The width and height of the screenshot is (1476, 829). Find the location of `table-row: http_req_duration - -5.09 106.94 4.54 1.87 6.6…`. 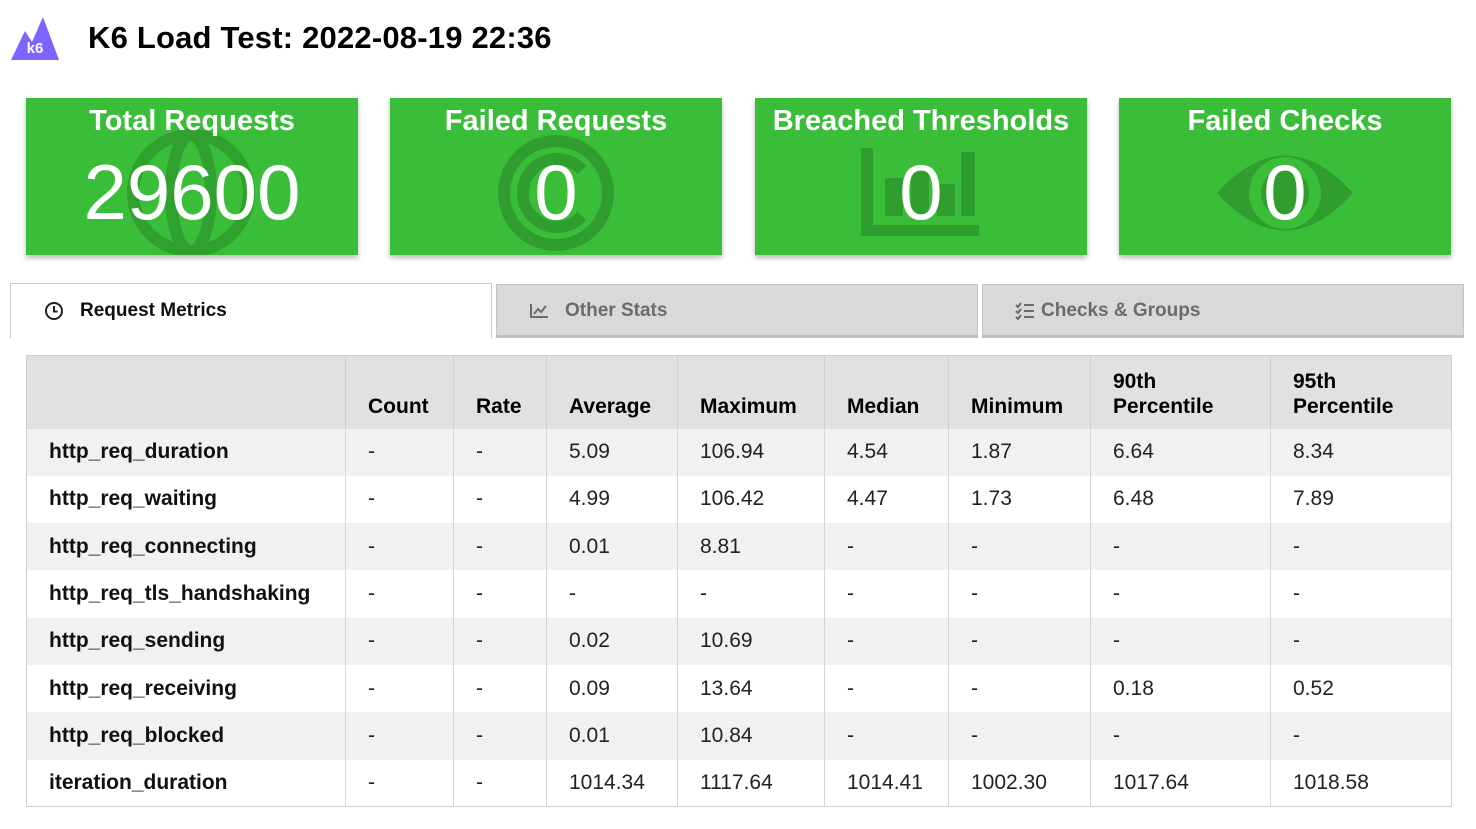

table-row: http_req_duration - -5.09 106.94 4.54 1.87 6.6… is located at coordinates (739, 452).